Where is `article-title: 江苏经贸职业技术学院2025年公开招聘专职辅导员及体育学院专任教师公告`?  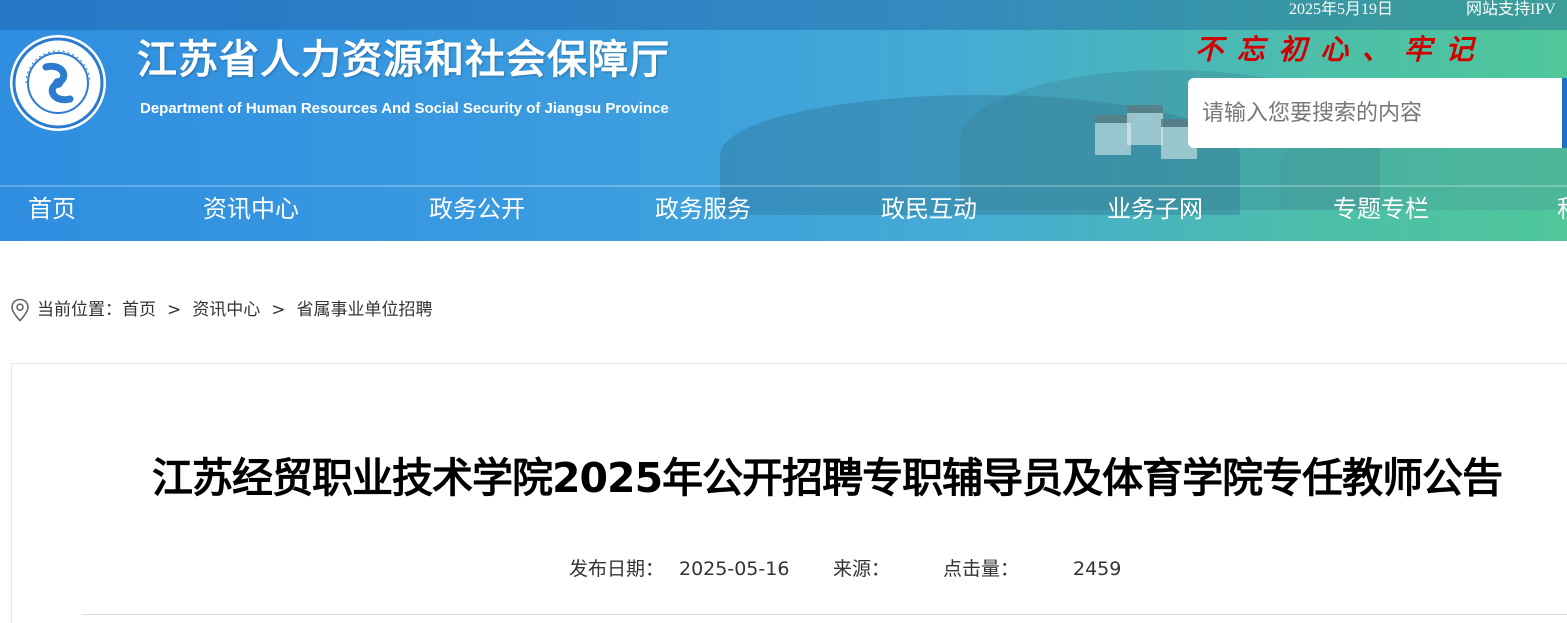
article-title: 江苏经贸职业技术学院2025年公开招聘专职辅导员及体育学院专任教师公告 is located at coordinates (827, 478).